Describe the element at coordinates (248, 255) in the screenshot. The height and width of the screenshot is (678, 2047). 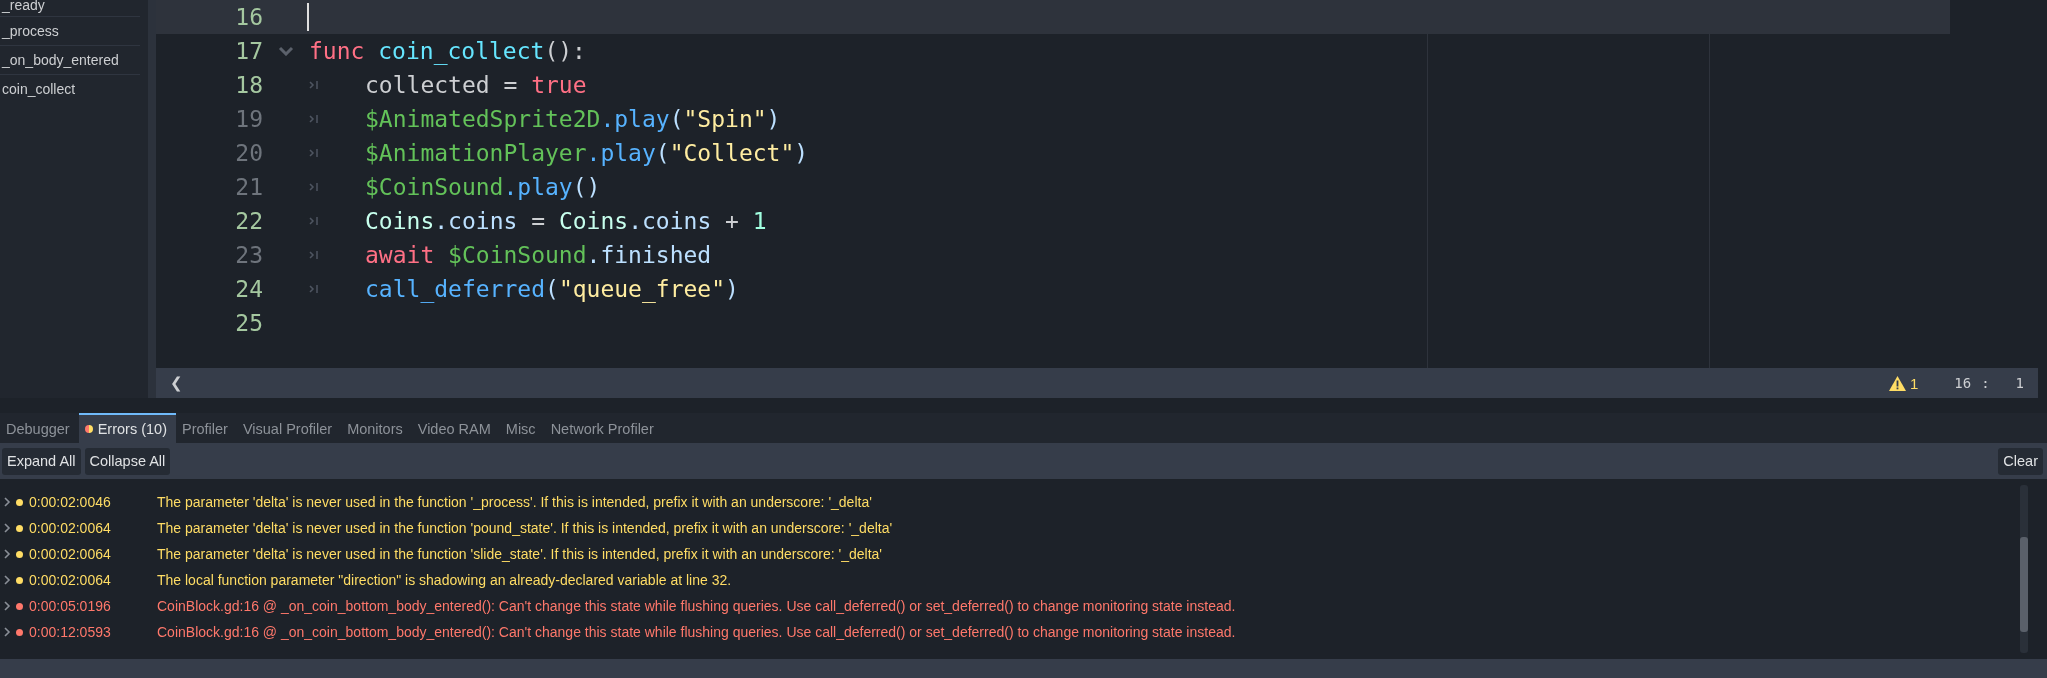
I see `line-number: 23` at that location.